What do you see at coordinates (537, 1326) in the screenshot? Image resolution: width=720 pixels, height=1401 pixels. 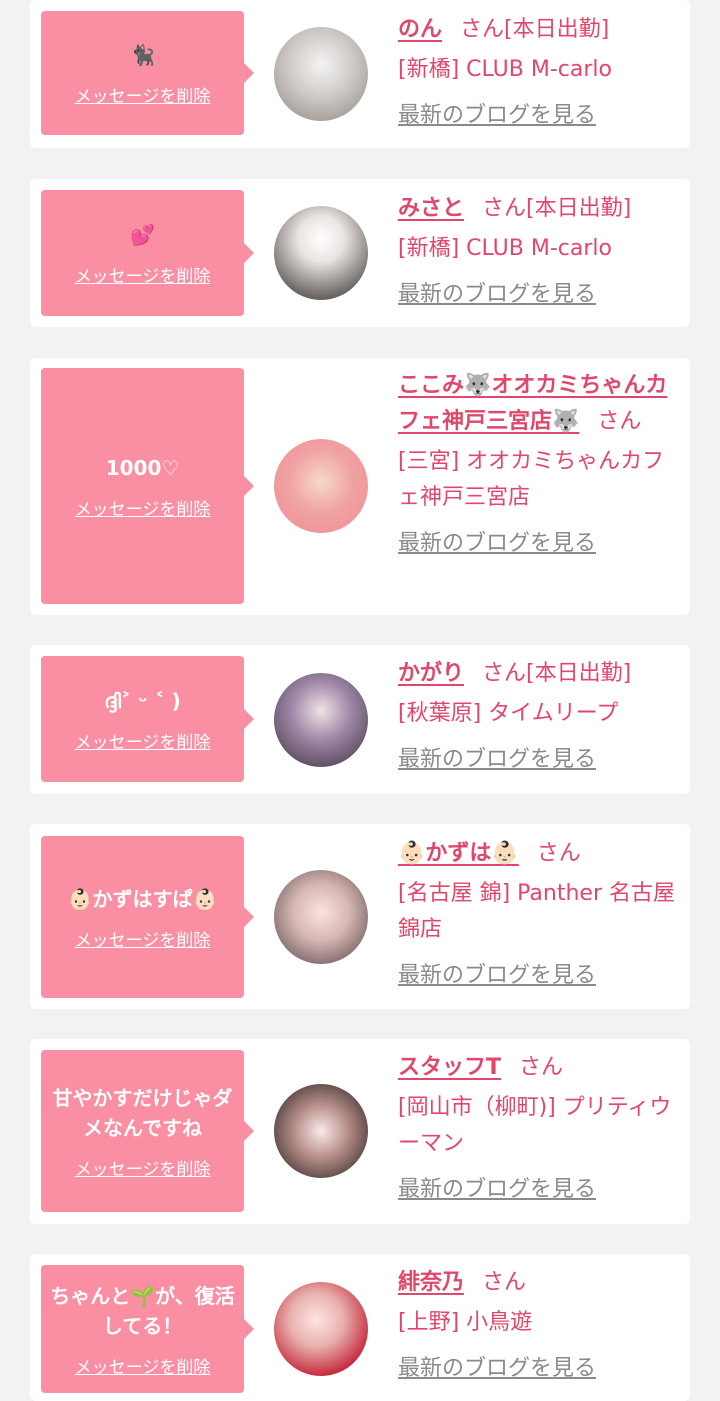 I see `profile-info: 緋奈乃 さん [上野] 小鳥遊 最新のブログを見る` at bounding box center [537, 1326].